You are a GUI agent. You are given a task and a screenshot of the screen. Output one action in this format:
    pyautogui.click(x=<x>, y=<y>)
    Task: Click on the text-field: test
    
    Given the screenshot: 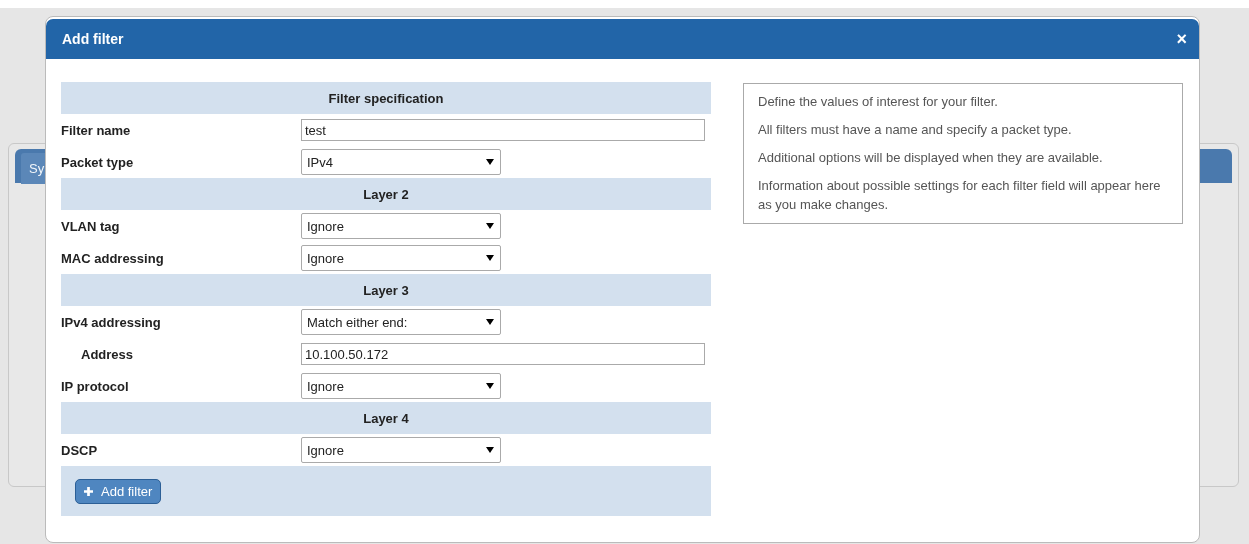 What is the action you would take?
    pyautogui.click(x=503, y=130)
    